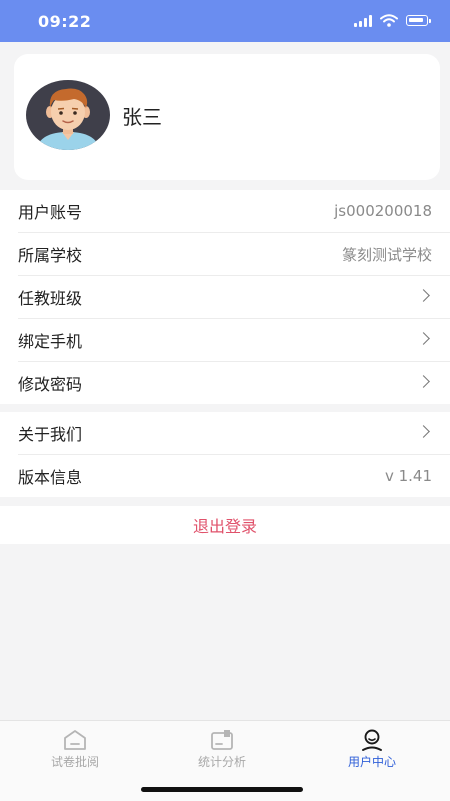 This screenshot has height=801, width=450. Describe the element at coordinates (234, 254) in the screenshot. I see `school-row: 所属学校 篆刻测试学校` at that location.